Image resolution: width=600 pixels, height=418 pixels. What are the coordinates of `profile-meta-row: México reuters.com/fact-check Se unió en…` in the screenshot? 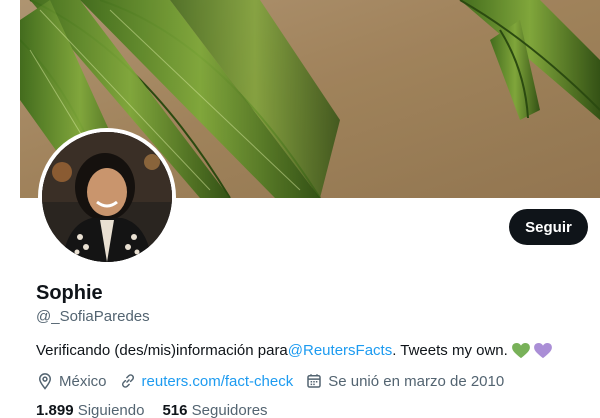 It's located at (276, 381).